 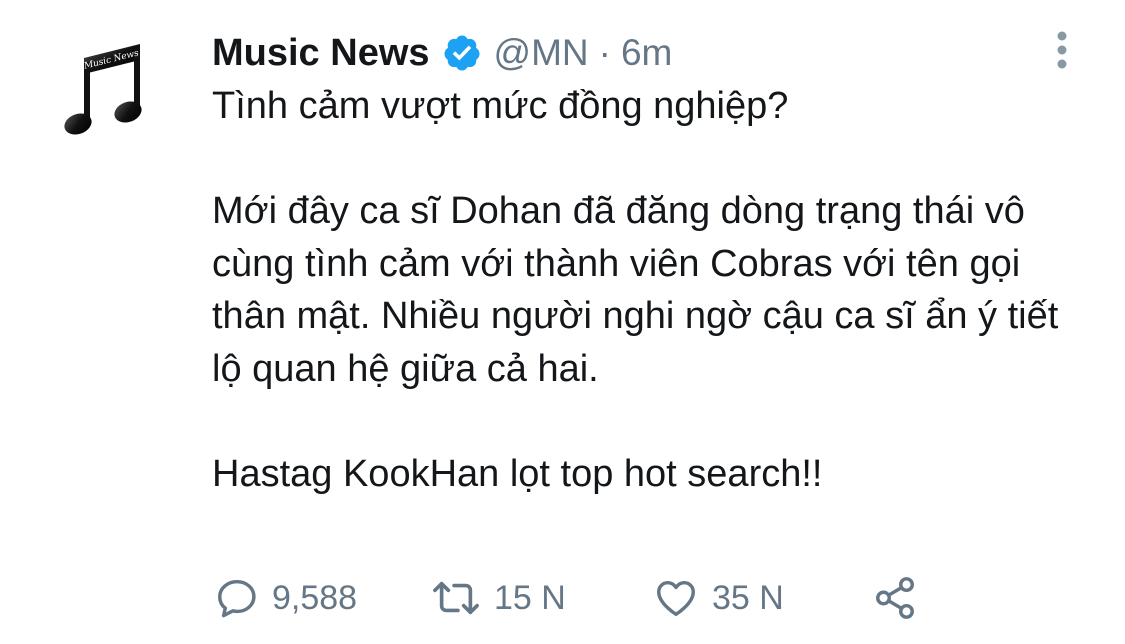 I want to click on like-button: 35 N, so click(x=718, y=598).